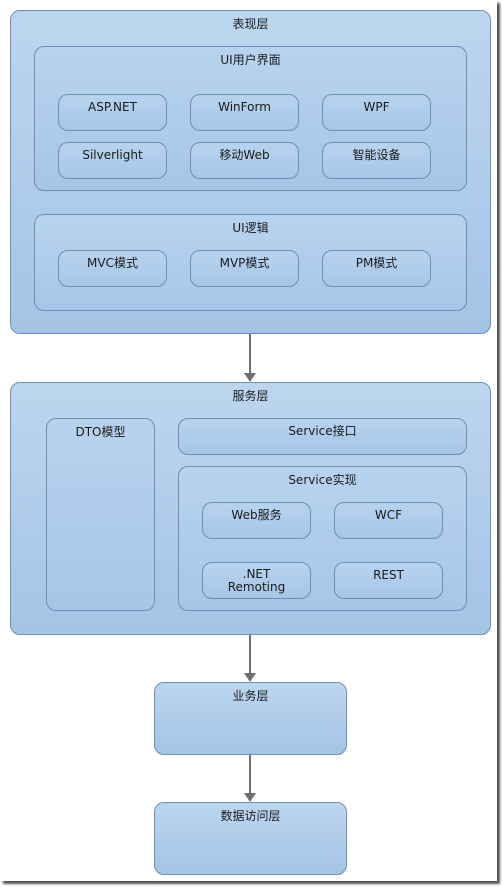 The height and width of the screenshot is (887, 503). Describe the element at coordinates (256, 515) in the screenshot. I see `service-impl-label: Web服务` at that location.